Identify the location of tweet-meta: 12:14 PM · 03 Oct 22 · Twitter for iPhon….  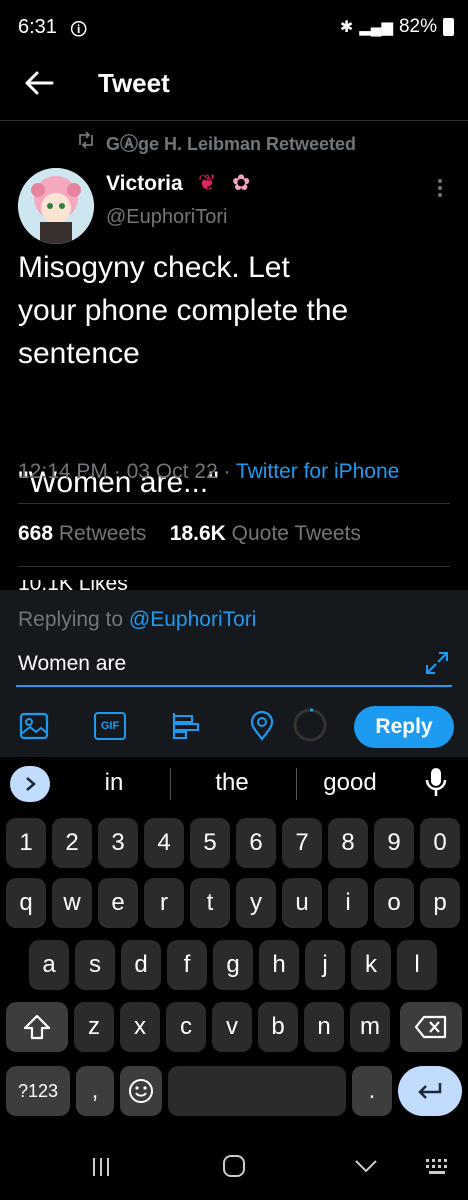
(209, 471).